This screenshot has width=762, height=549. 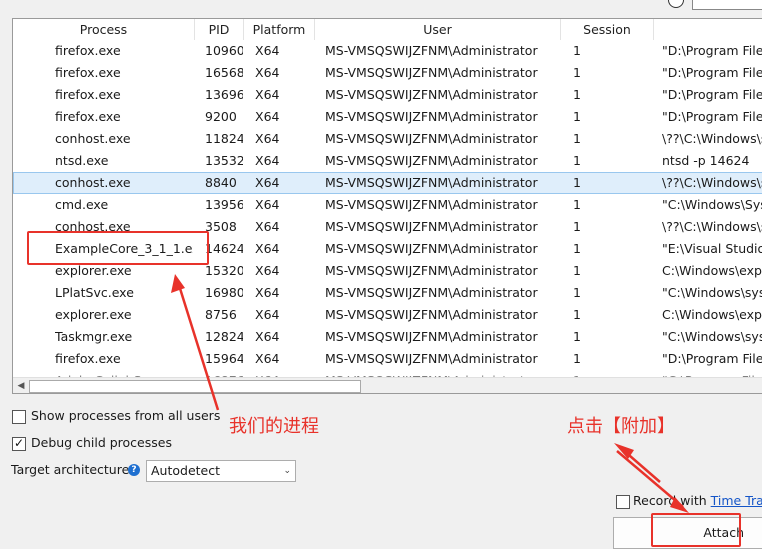 What do you see at coordinates (651, 478) in the screenshot?
I see `arrow-to-attach` at bounding box center [651, 478].